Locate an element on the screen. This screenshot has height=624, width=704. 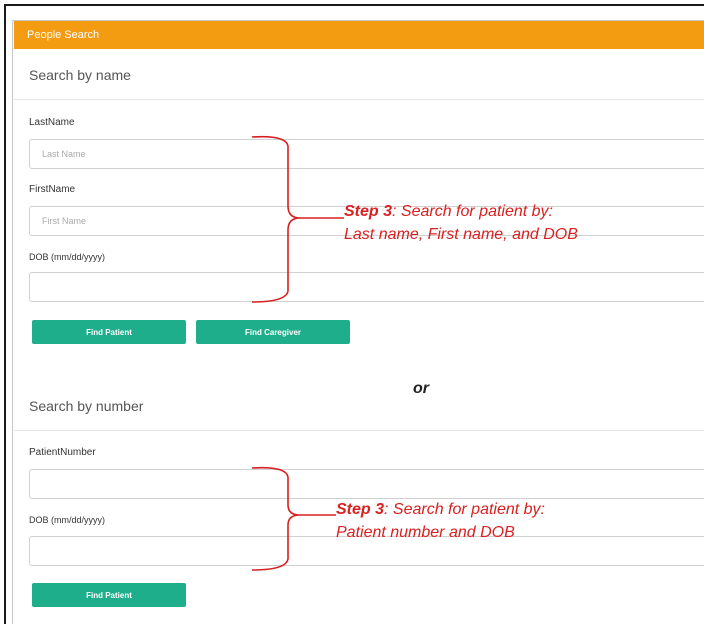
patient-number-label: PatientNumber is located at coordinates (62, 452).